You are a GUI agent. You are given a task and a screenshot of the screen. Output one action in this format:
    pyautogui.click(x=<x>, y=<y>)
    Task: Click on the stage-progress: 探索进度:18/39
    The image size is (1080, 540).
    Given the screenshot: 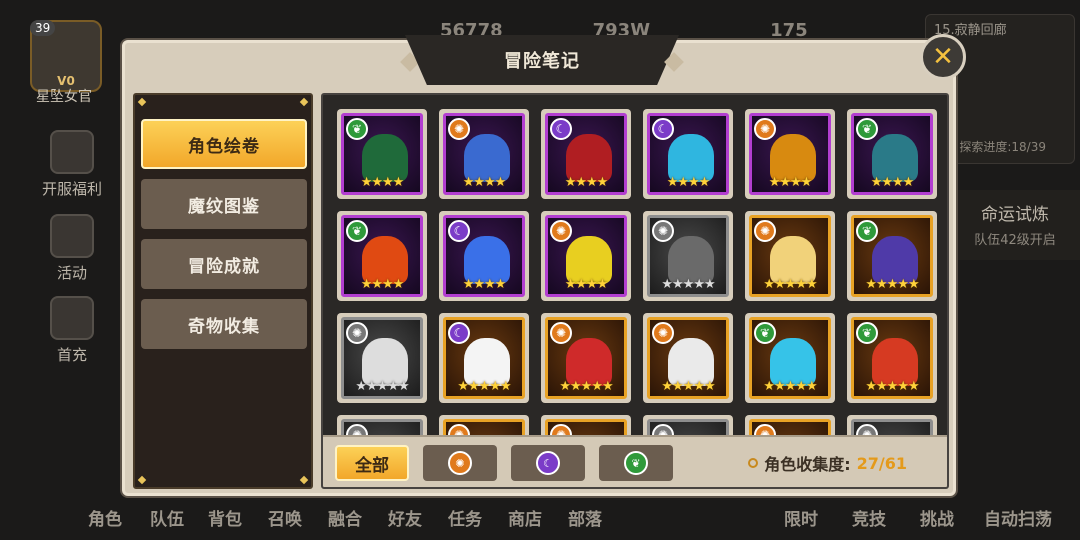 What is the action you would take?
    pyautogui.click(x=1002, y=147)
    